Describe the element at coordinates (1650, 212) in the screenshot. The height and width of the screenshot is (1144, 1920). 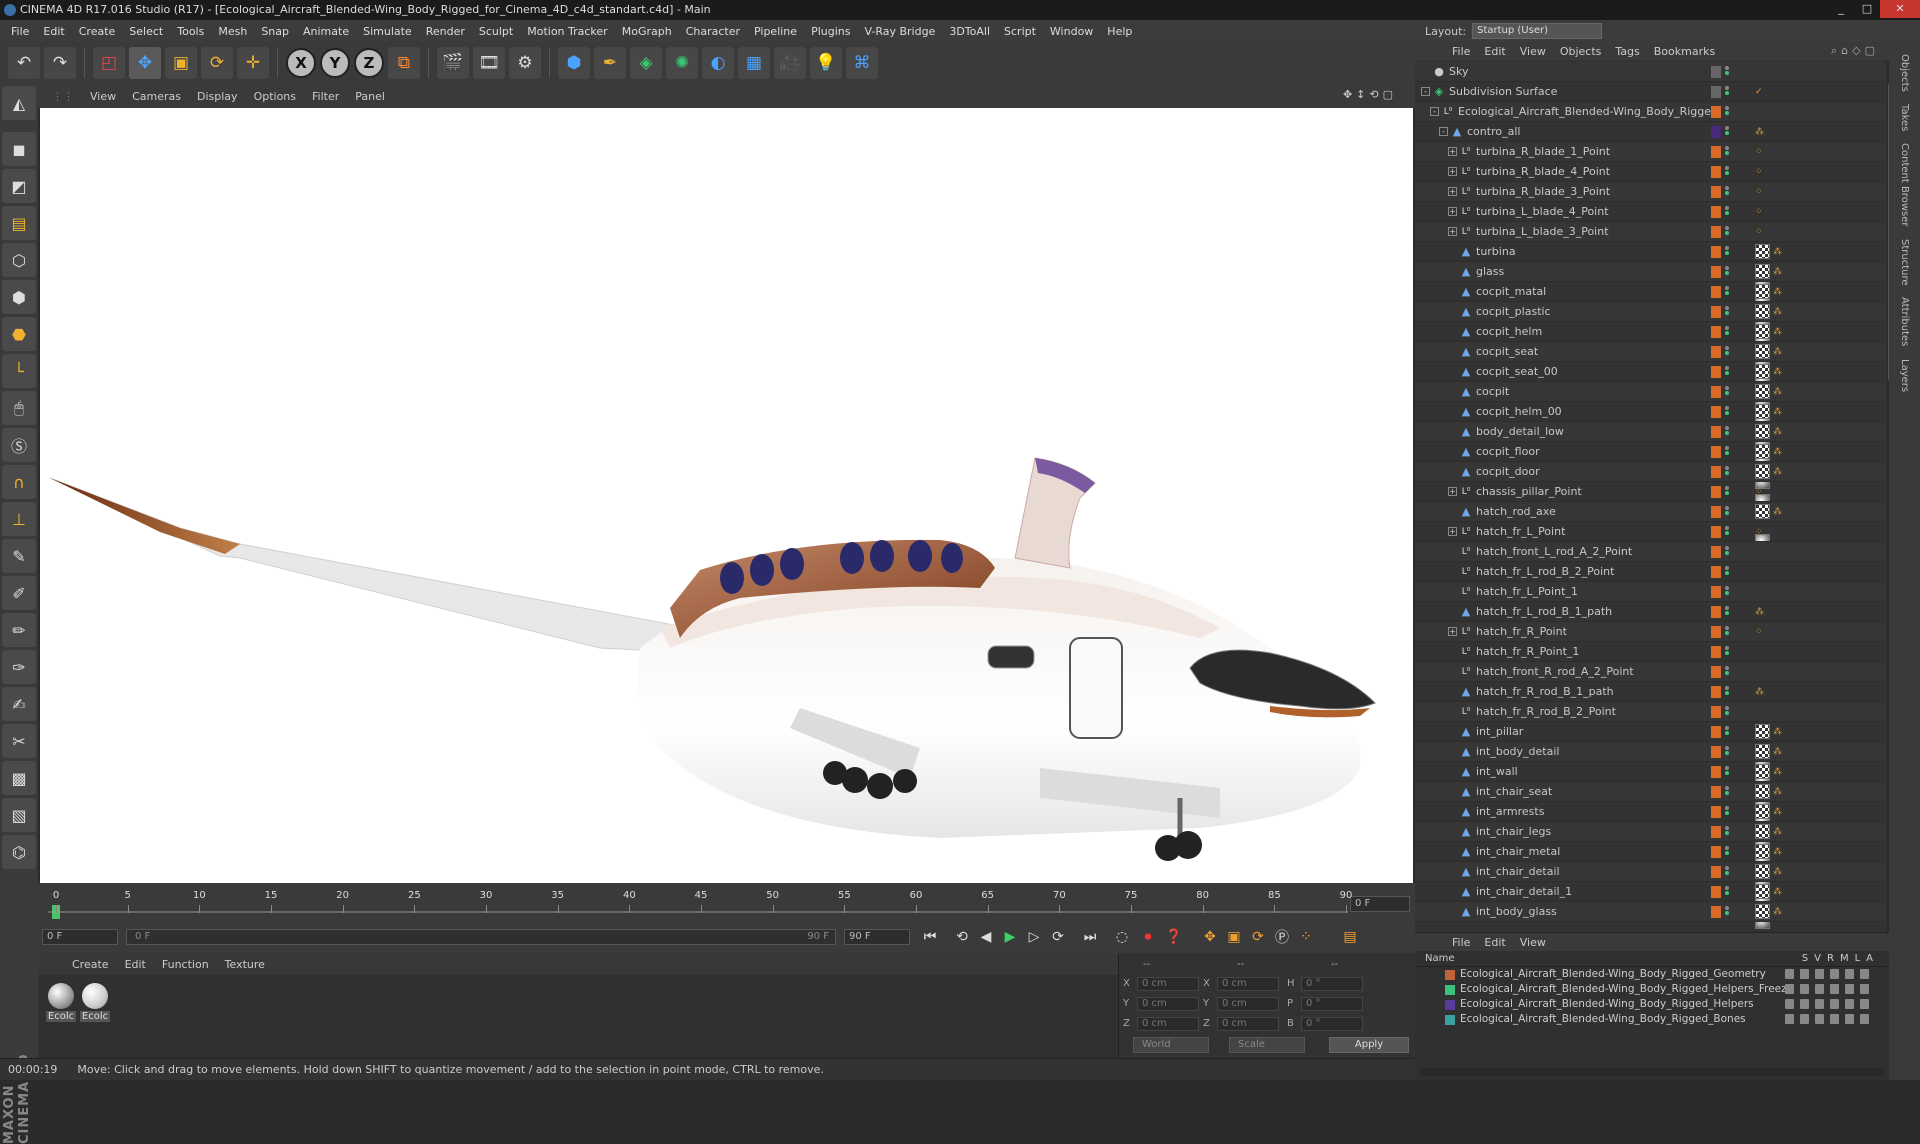
I see `object-row: + L⁰ turbina_L_blade_4_Point ⁘` at that location.